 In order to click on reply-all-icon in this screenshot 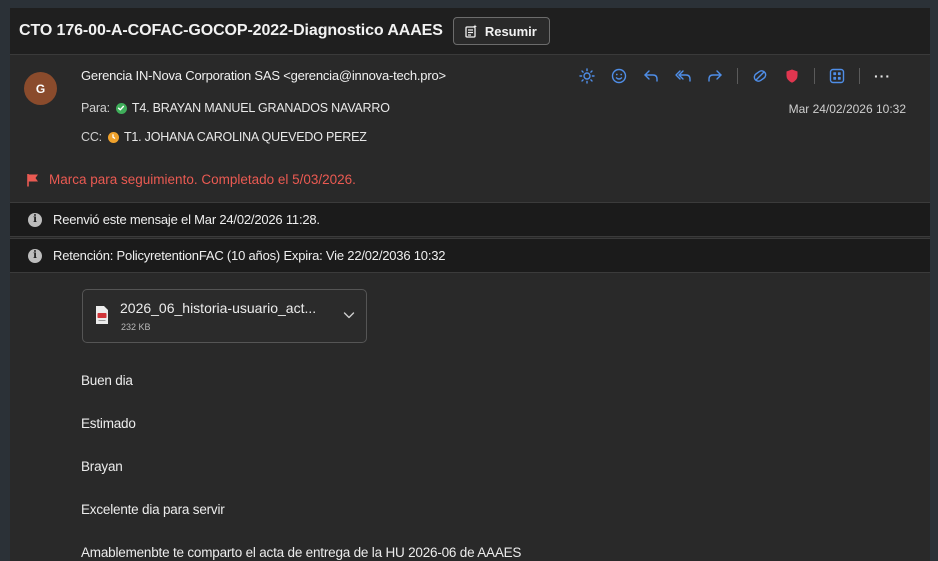, I will do `click(683, 76)`.